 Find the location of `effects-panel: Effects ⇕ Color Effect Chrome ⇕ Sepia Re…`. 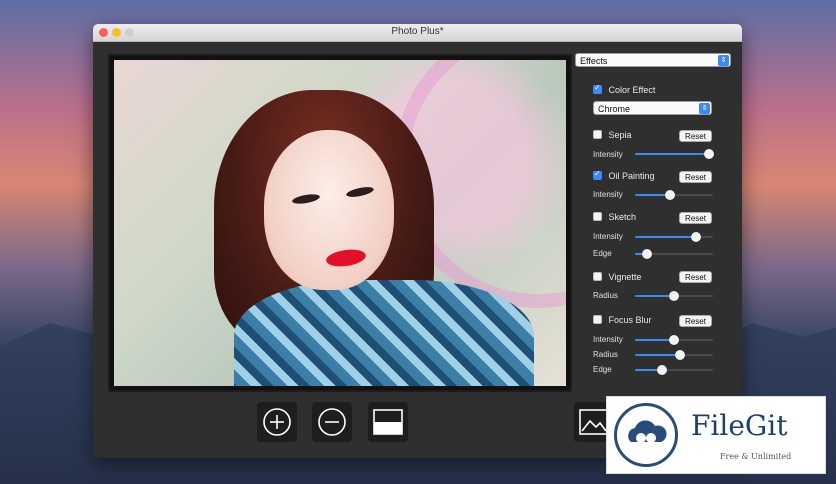

effects-panel: Effects ⇕ Color Effect Chrome ⇕ Sepia Re… is located at coordinates (653, 220).